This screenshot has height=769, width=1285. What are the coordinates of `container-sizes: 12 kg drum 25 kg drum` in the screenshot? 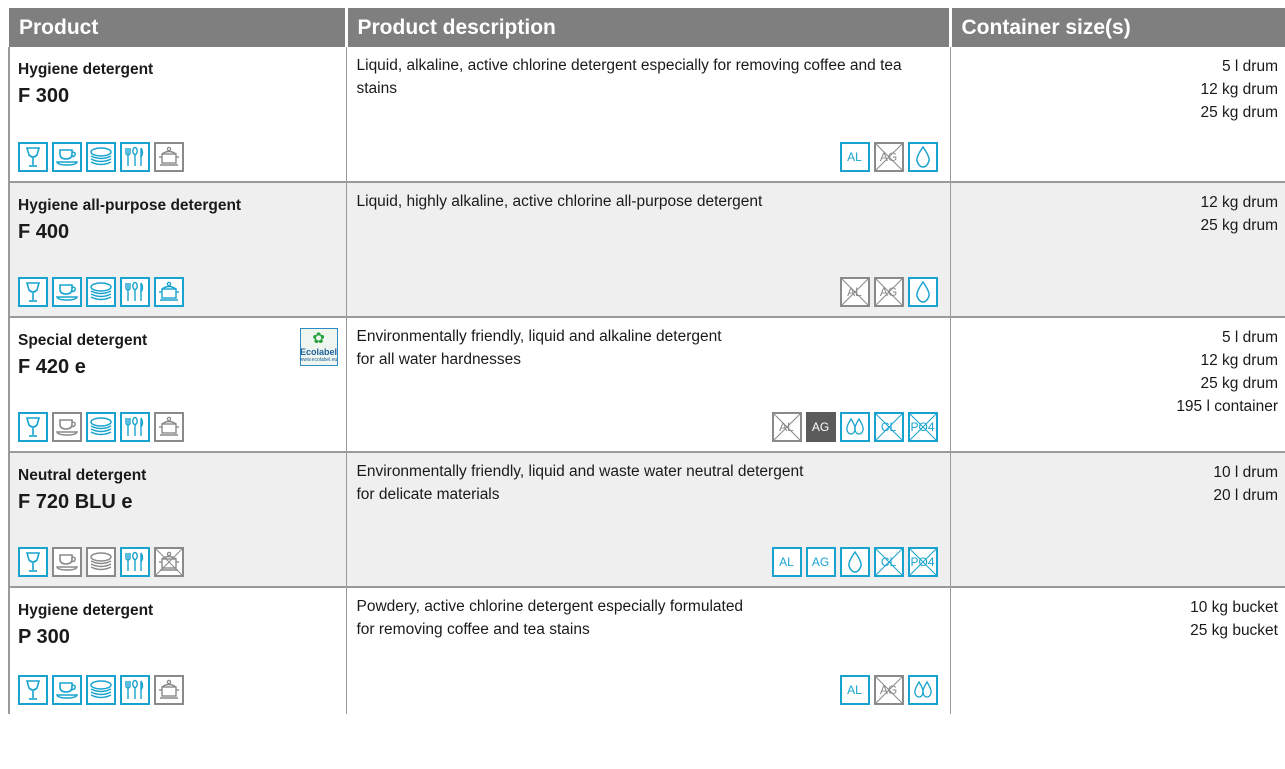 It's located at (1239, 214).